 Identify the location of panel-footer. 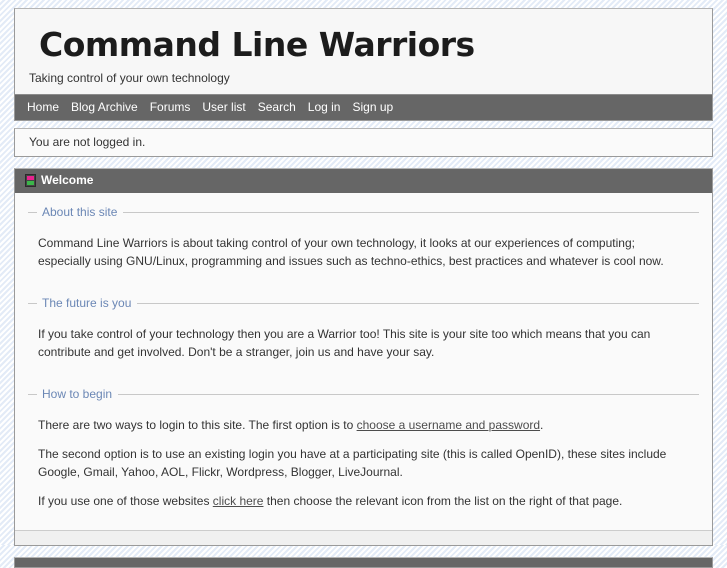
(363, 537).